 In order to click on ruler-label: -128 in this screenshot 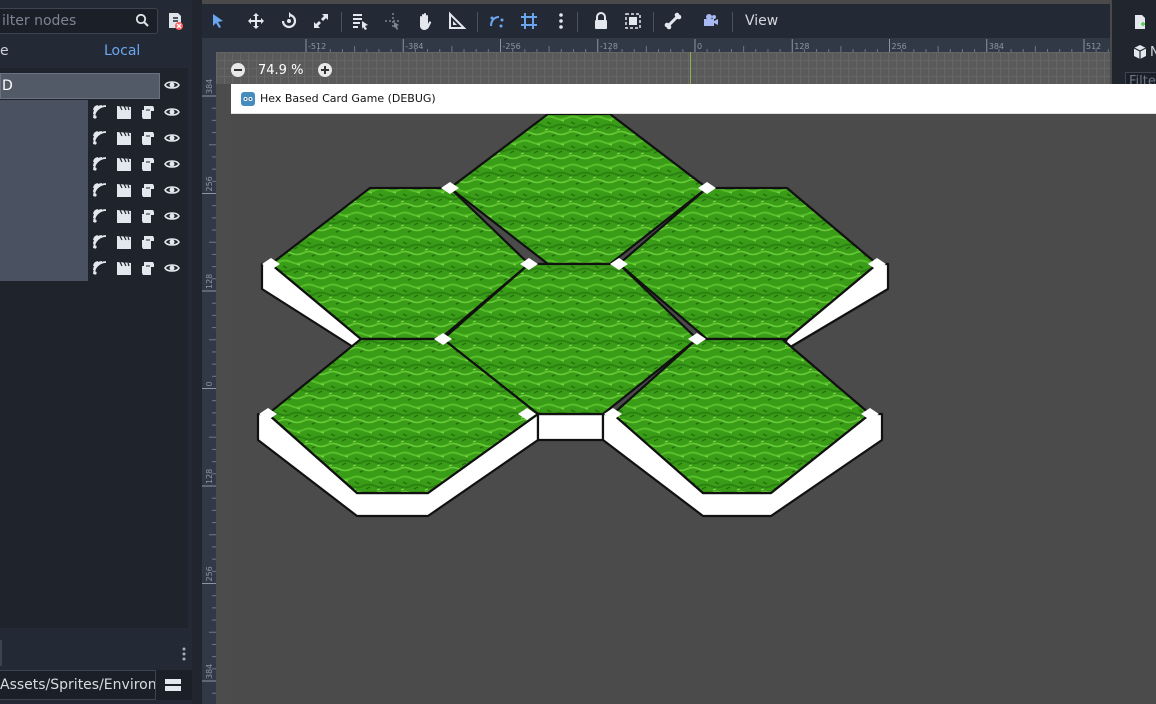, I will do `click(609, 46)`.